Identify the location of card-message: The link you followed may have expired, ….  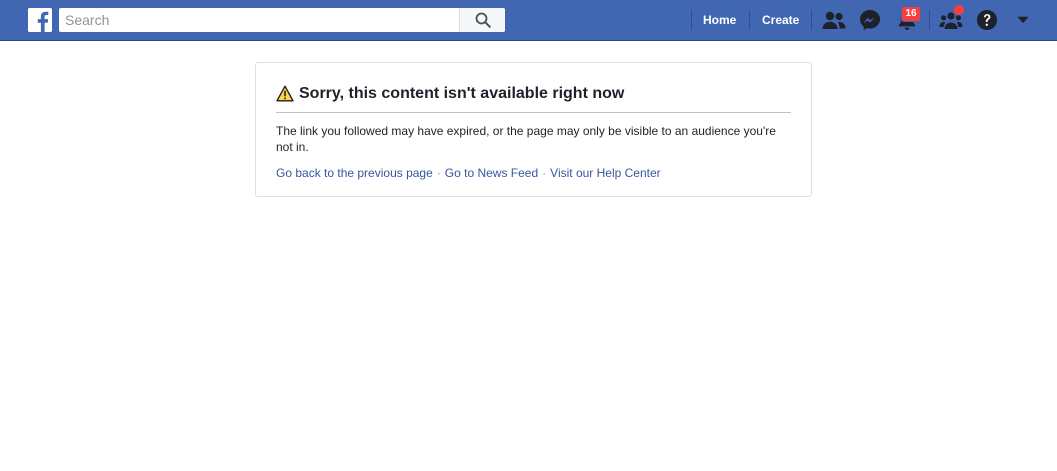
(526, 139).